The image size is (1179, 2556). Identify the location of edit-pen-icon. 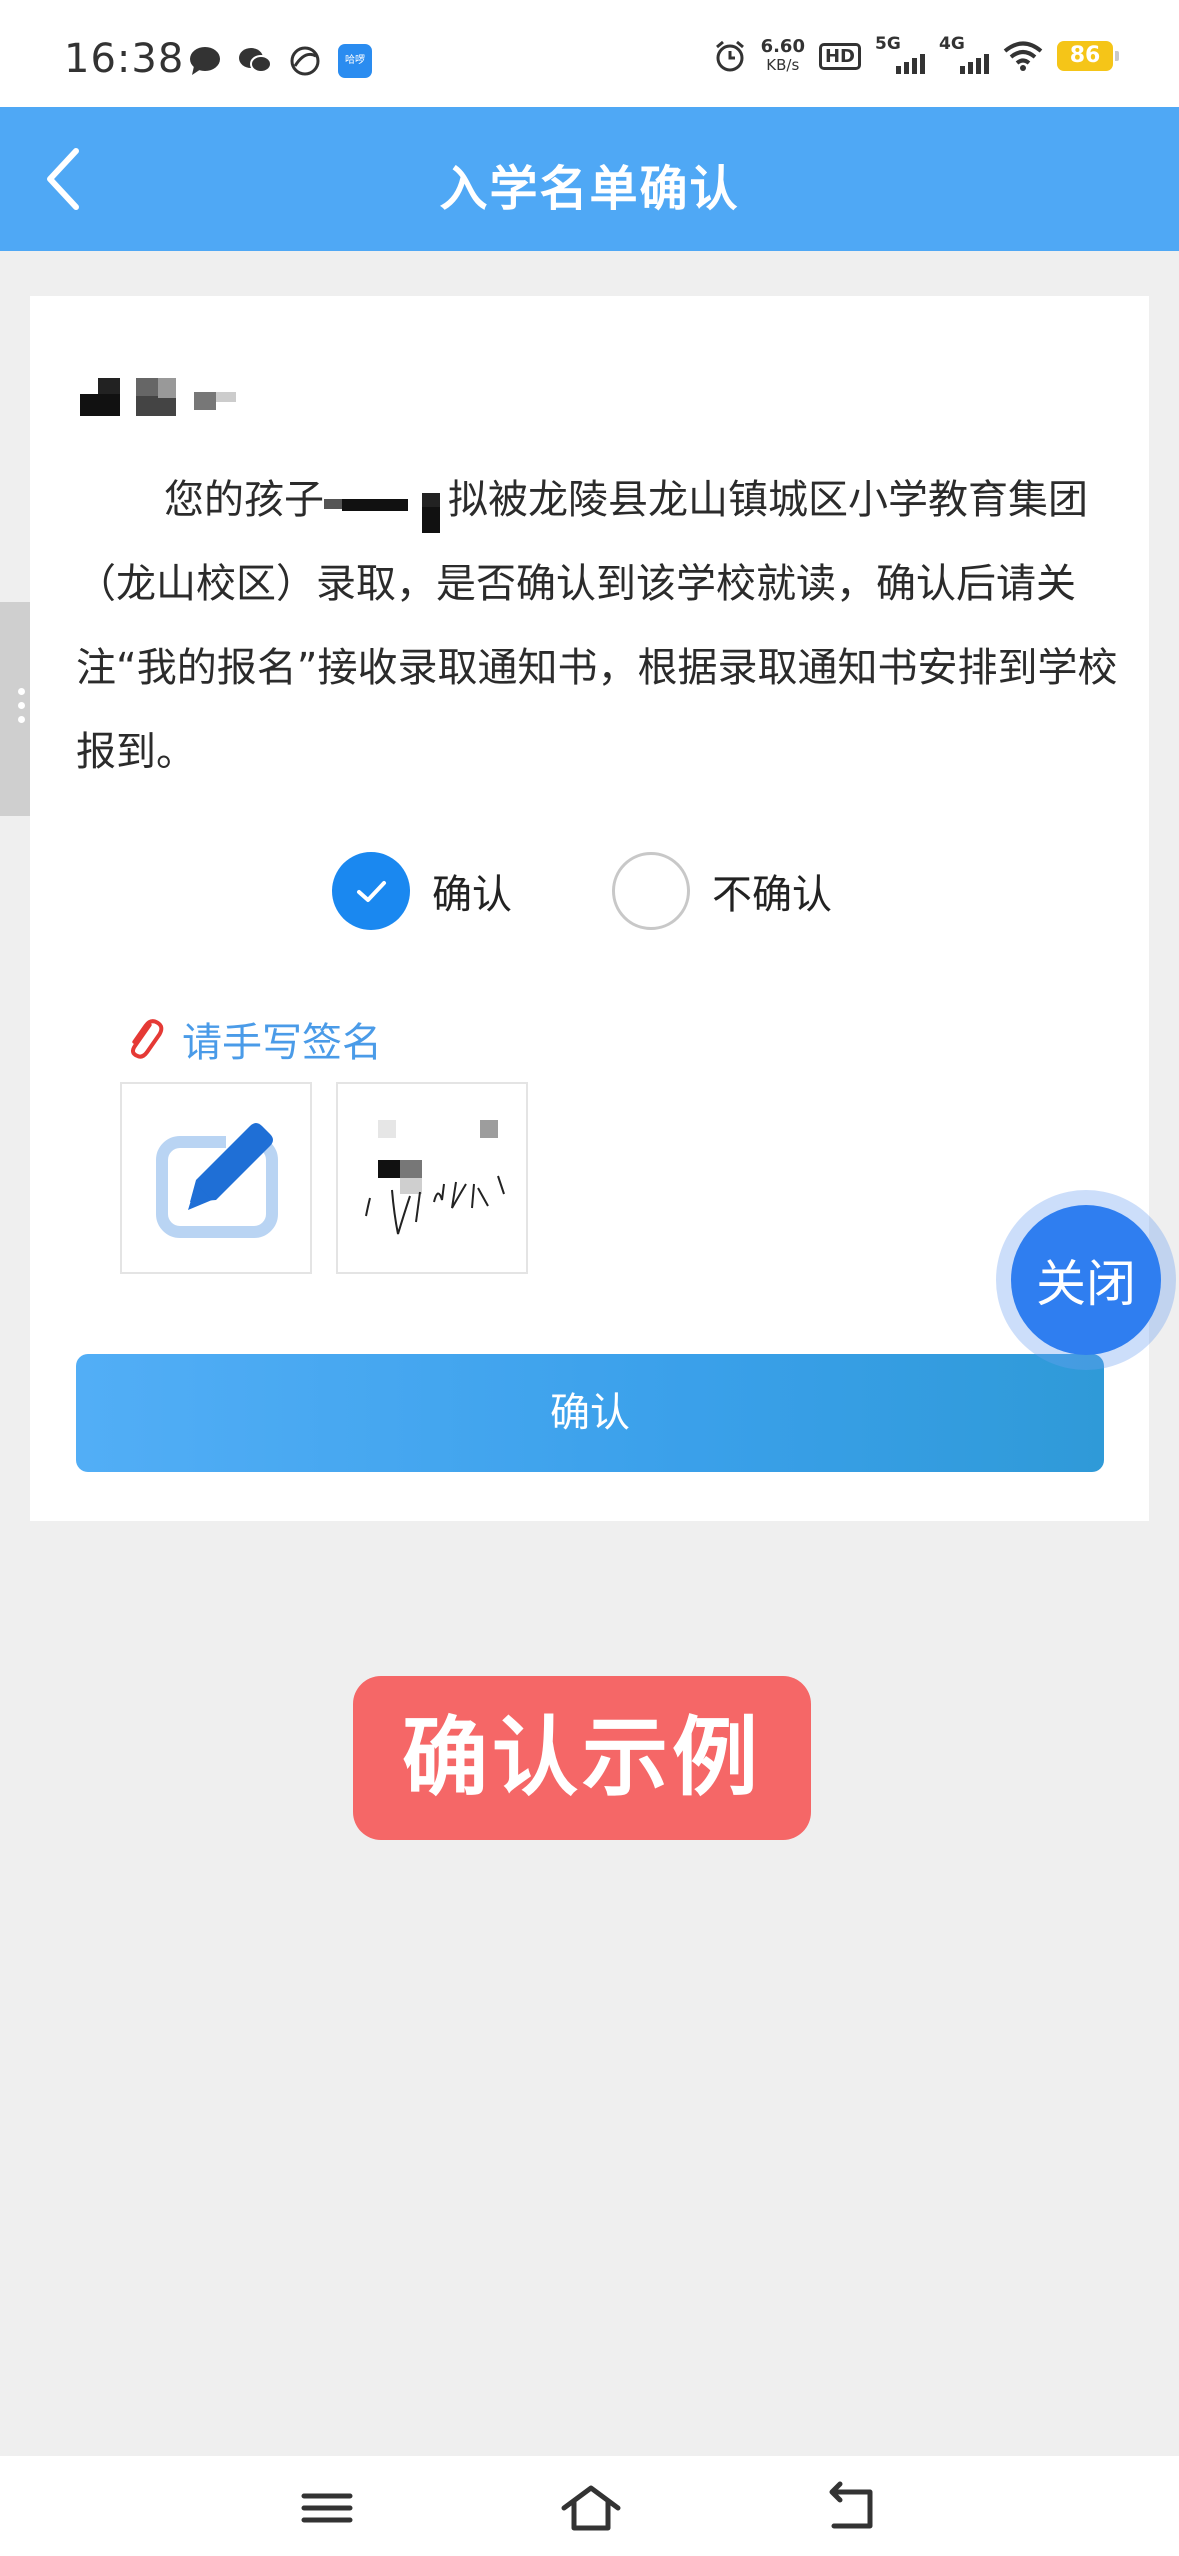
(217, 1180).